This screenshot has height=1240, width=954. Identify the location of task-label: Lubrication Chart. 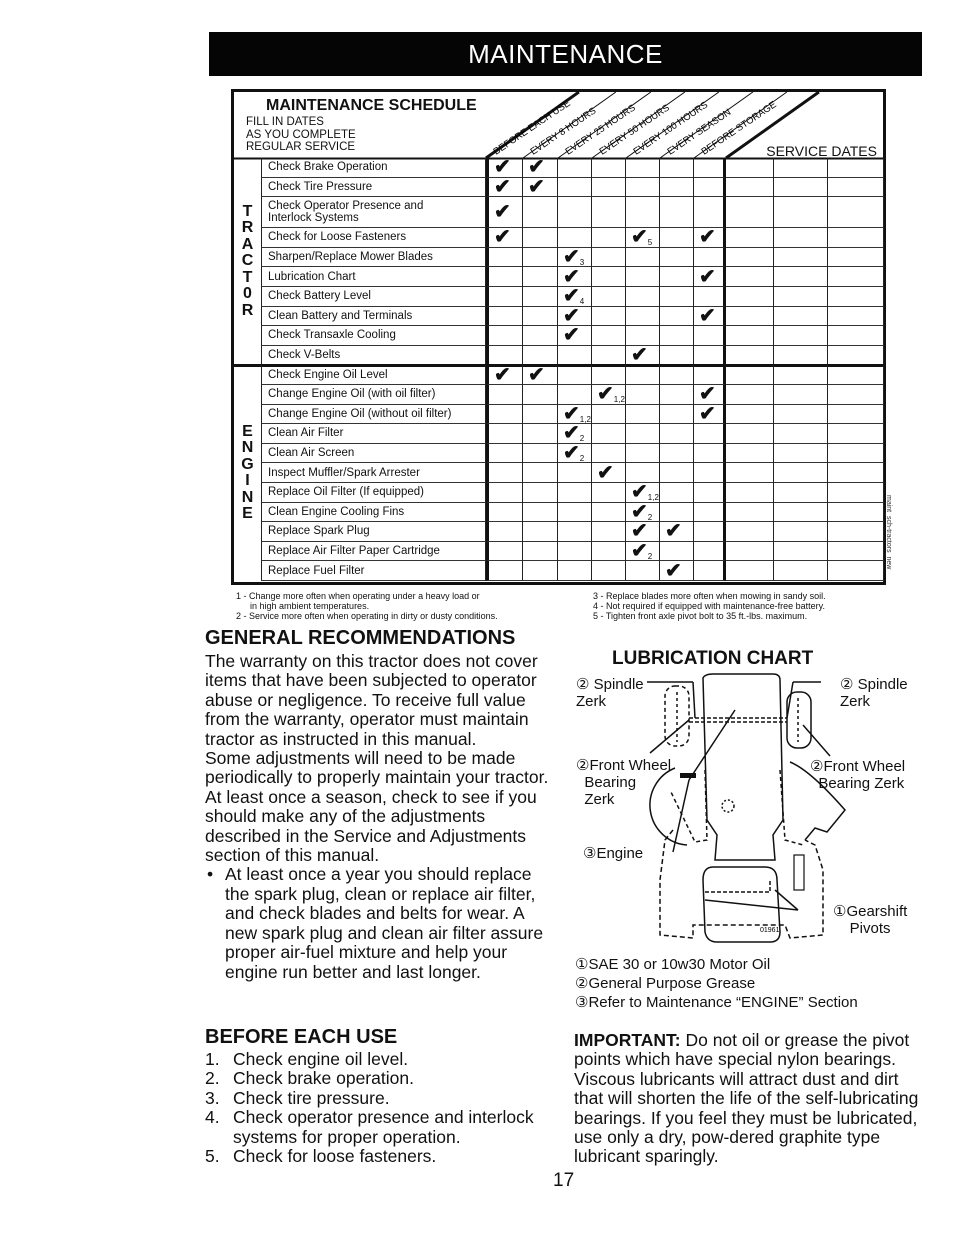
(373, 277).